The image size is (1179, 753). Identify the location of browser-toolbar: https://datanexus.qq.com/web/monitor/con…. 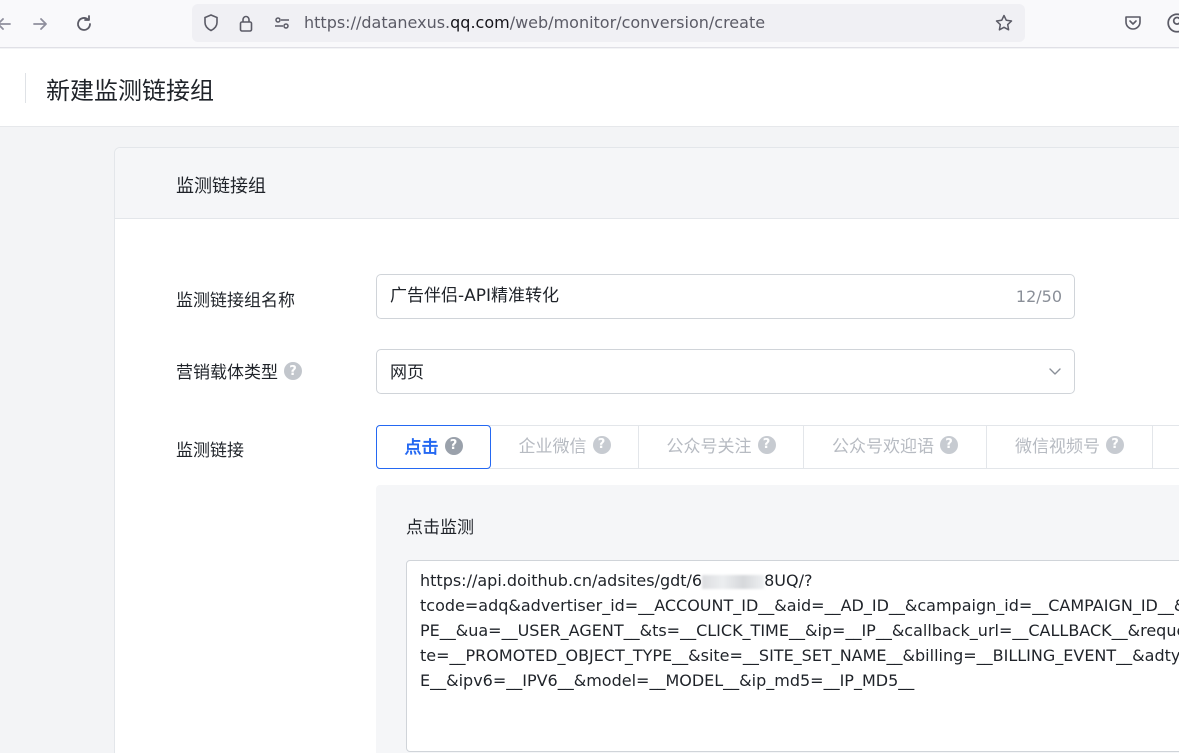
(589, 24).